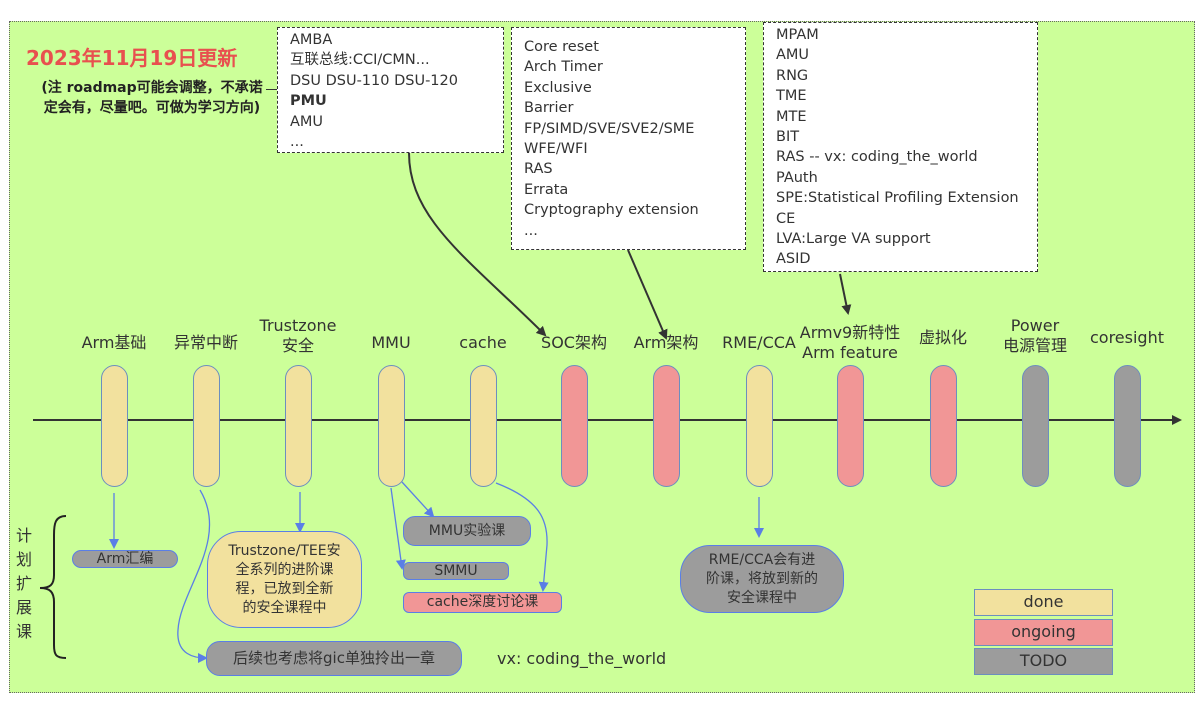 The width and height of the screenshot is (1204, 702). What do you see at coordinates (850, 332) in the screenshot?
I see `milestone-label-line: Armv9新特性` at bounding box center [850, 332].